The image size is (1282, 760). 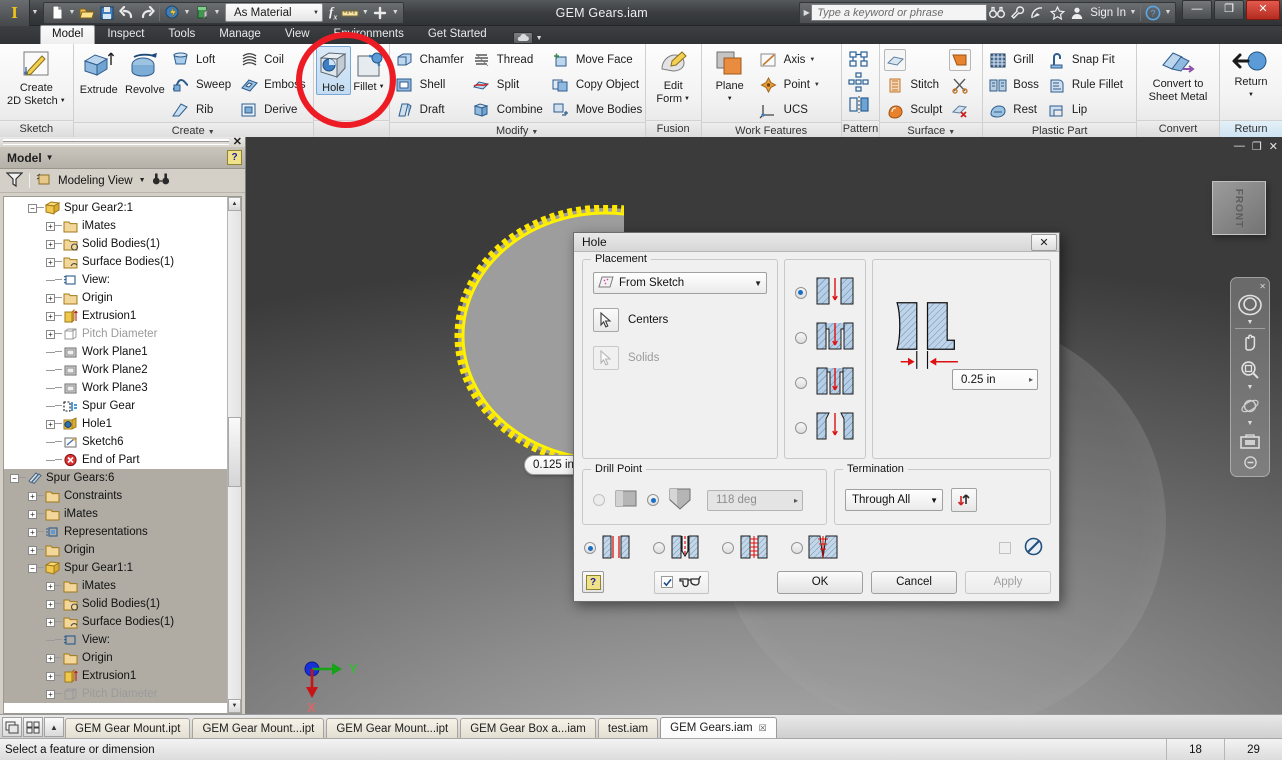 What do you see at coordinates (1250, 442) in the screenshot?
I see `look-at-button` at bounding box center [1250, 442].